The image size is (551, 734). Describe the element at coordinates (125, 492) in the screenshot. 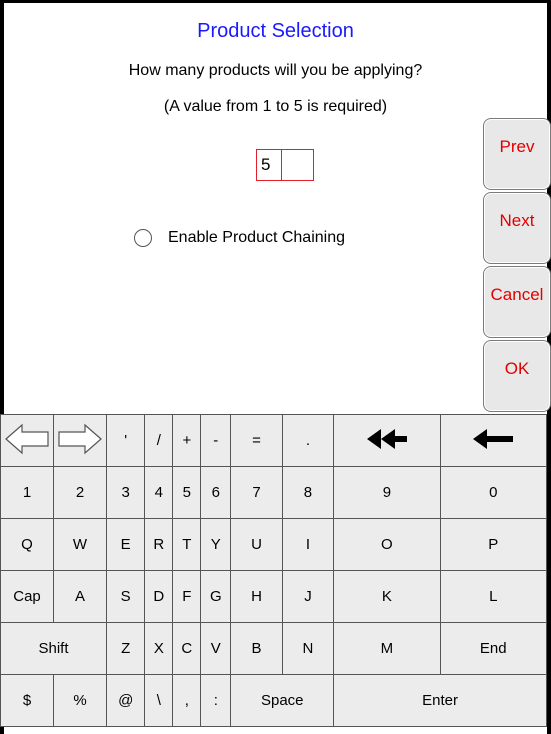

I see `key-3: 3` at that location.